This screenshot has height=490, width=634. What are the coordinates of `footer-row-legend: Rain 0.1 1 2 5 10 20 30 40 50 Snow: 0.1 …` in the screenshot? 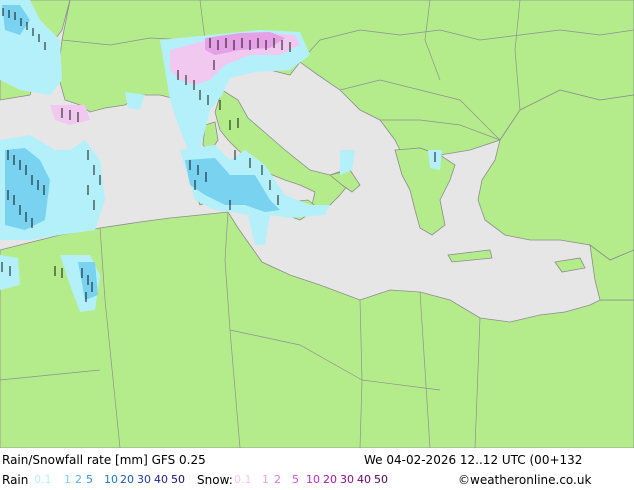 It's located at (317, 480).